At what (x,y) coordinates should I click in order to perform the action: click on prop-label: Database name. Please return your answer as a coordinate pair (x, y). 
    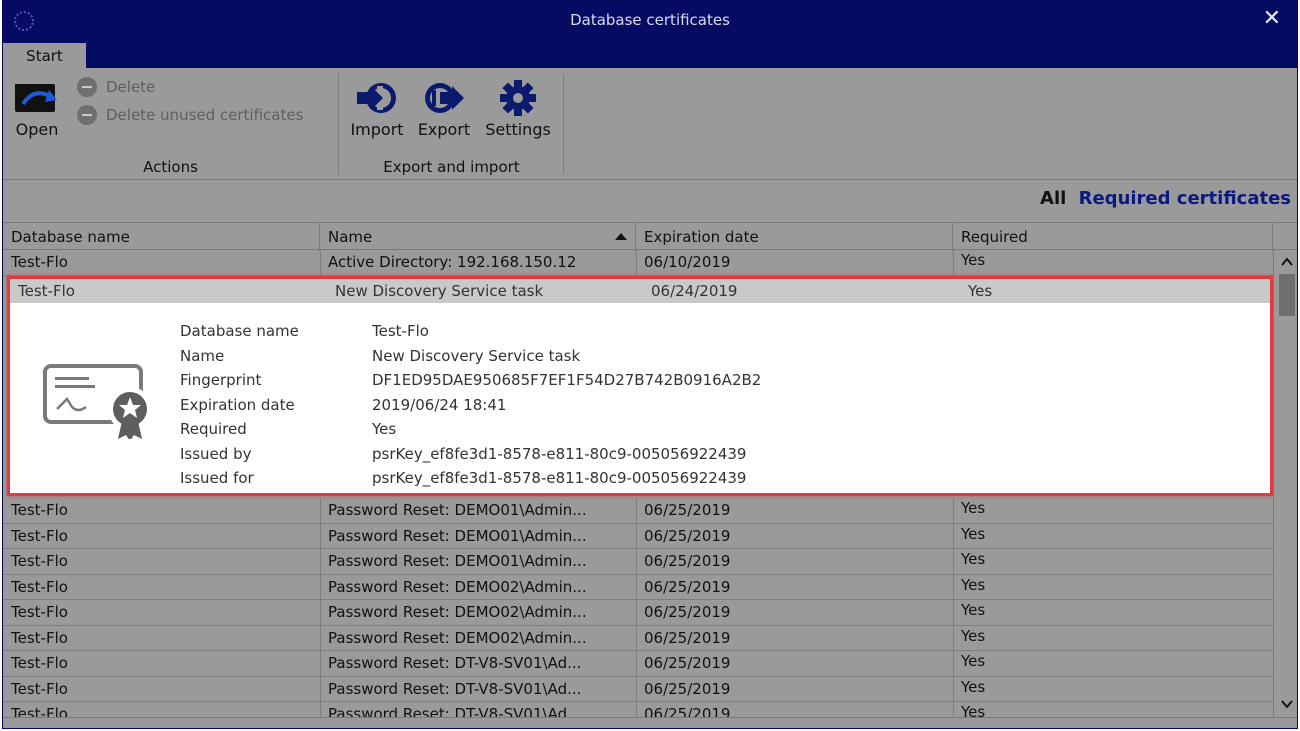
    Looking at the image, I should click on (239, 331).